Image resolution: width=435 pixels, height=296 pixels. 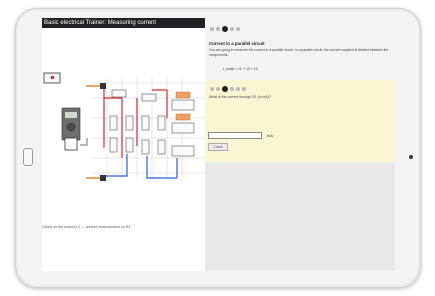 What do you see at coordinates (270, 135) in the screenshot?
I see `answer-unit: mA` at bounding box center [270, 135].